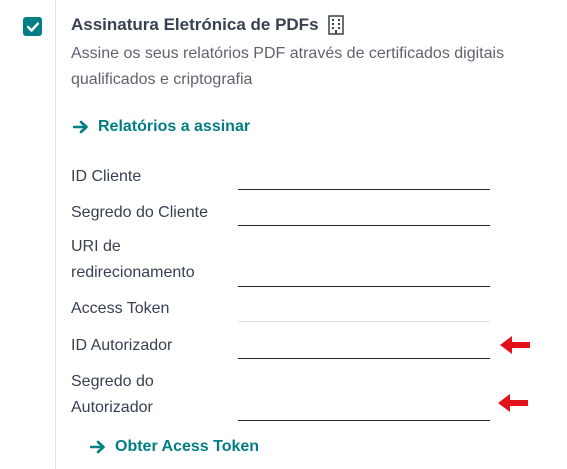 The image size is (567, 469). What do you see at coordinates (139, 212) in the screenshot?
I see `client-secret-label: Segredo do Cliente` at bounding box center [139, 212].